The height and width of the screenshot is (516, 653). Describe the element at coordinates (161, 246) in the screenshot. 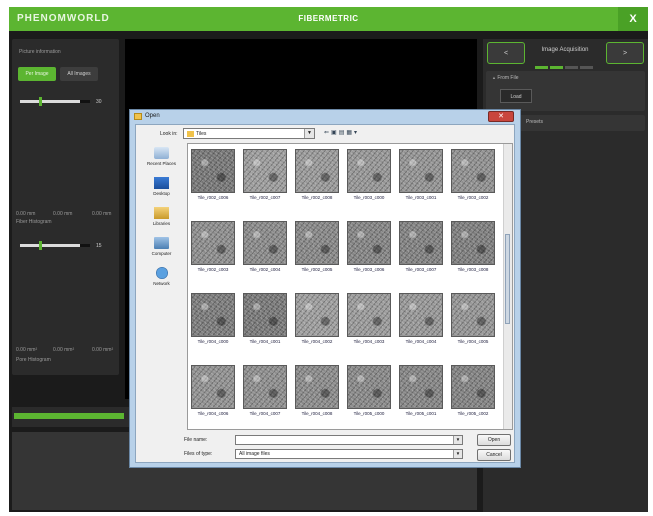

I see `place-computer: Computer` at that location.